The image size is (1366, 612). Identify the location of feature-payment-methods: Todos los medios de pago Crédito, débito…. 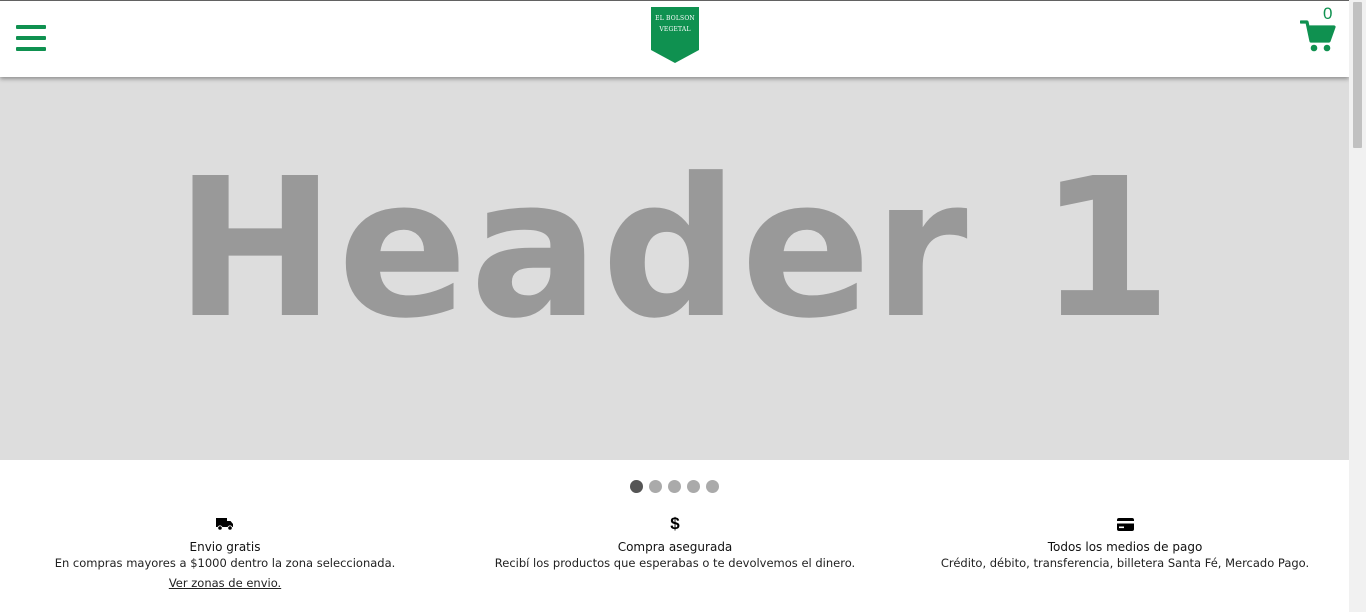
(1125, 543).